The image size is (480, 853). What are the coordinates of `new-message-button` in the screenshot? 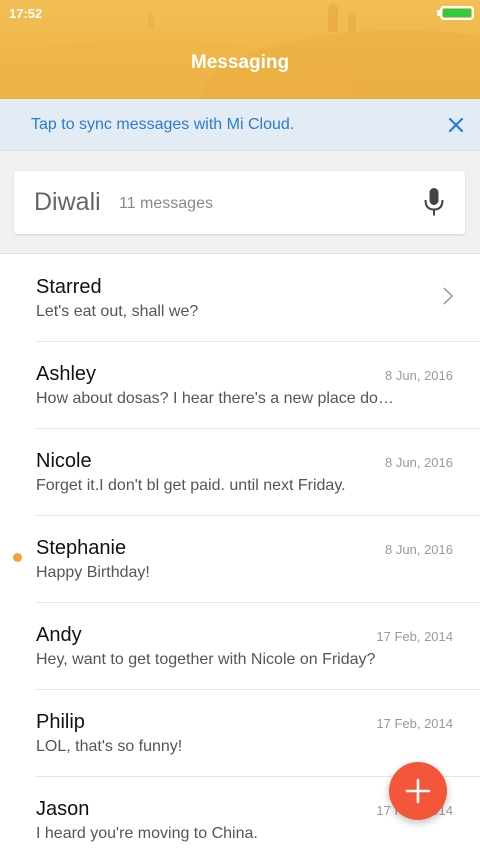 It's located at (418, 791).